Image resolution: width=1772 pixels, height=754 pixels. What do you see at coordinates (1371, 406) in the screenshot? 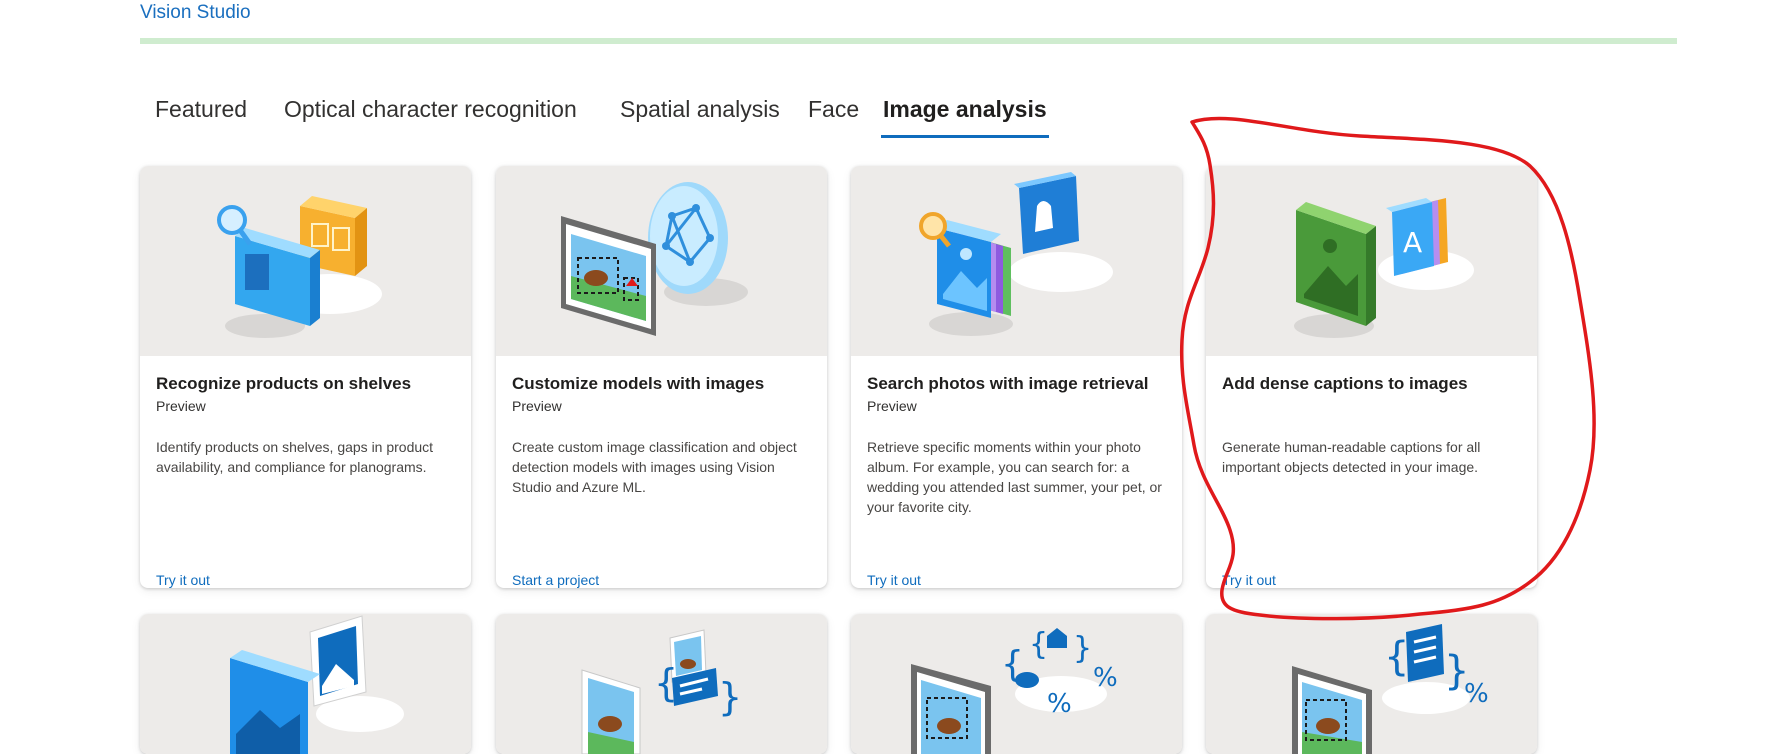
I see `card-subtitle` at bounding box center [1371, 406].